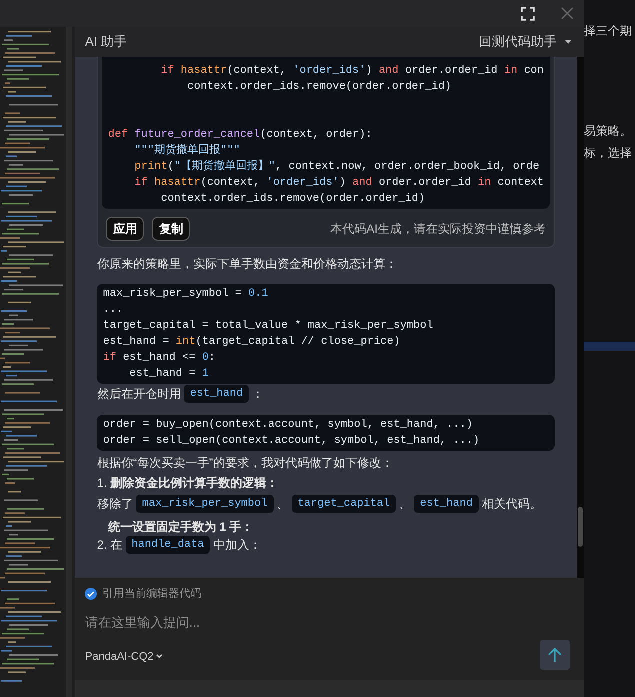  I want to click on code-line: max_risk_per_symbol = 0.1, so click(185, 294).